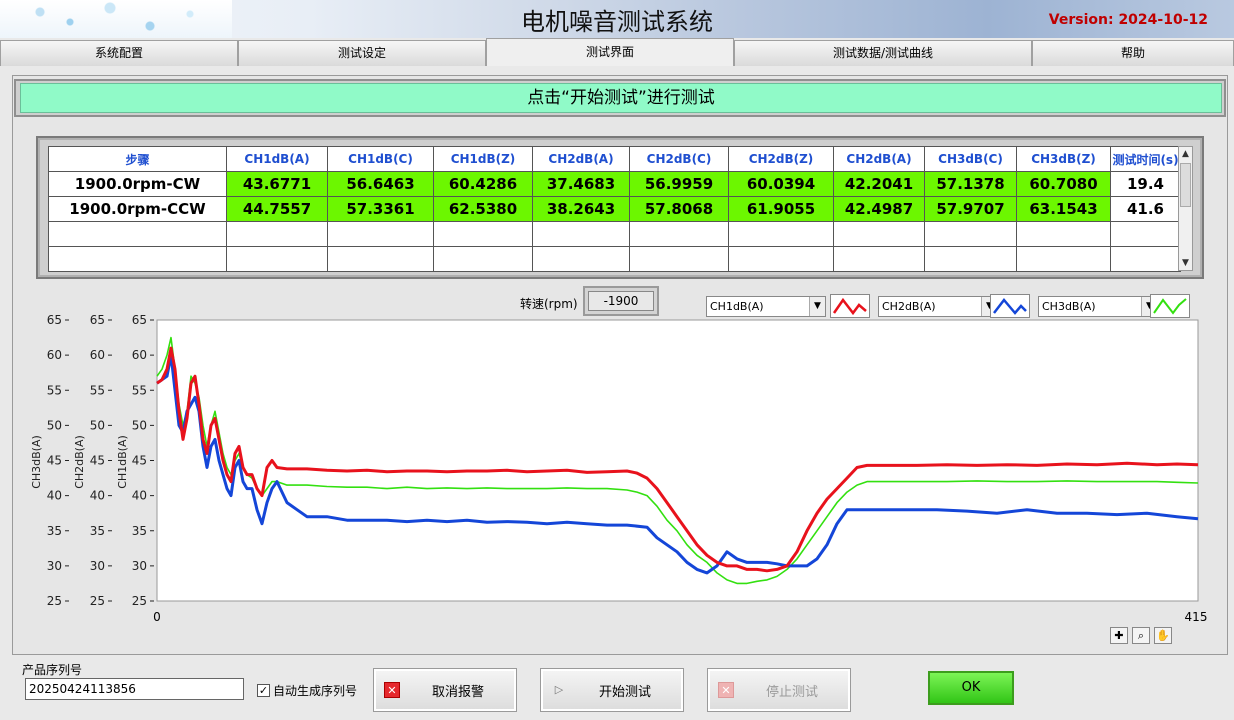 Image resolution: width=1234 pixels, height=720 pixels. I want to click on play-icon: ▷, so click(559, 689).